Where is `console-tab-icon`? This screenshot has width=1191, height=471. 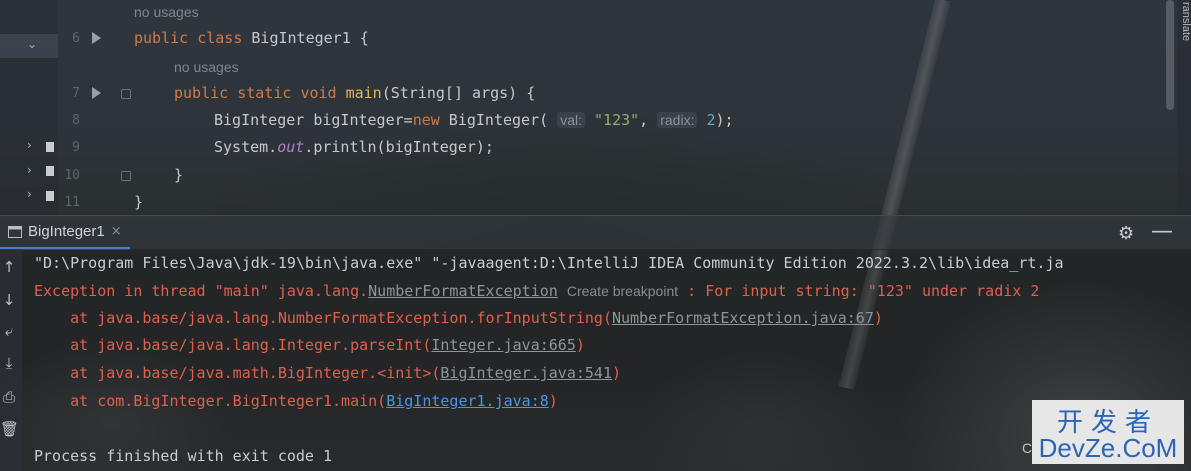
console-tab-icon is located at coordinates (15, 231).